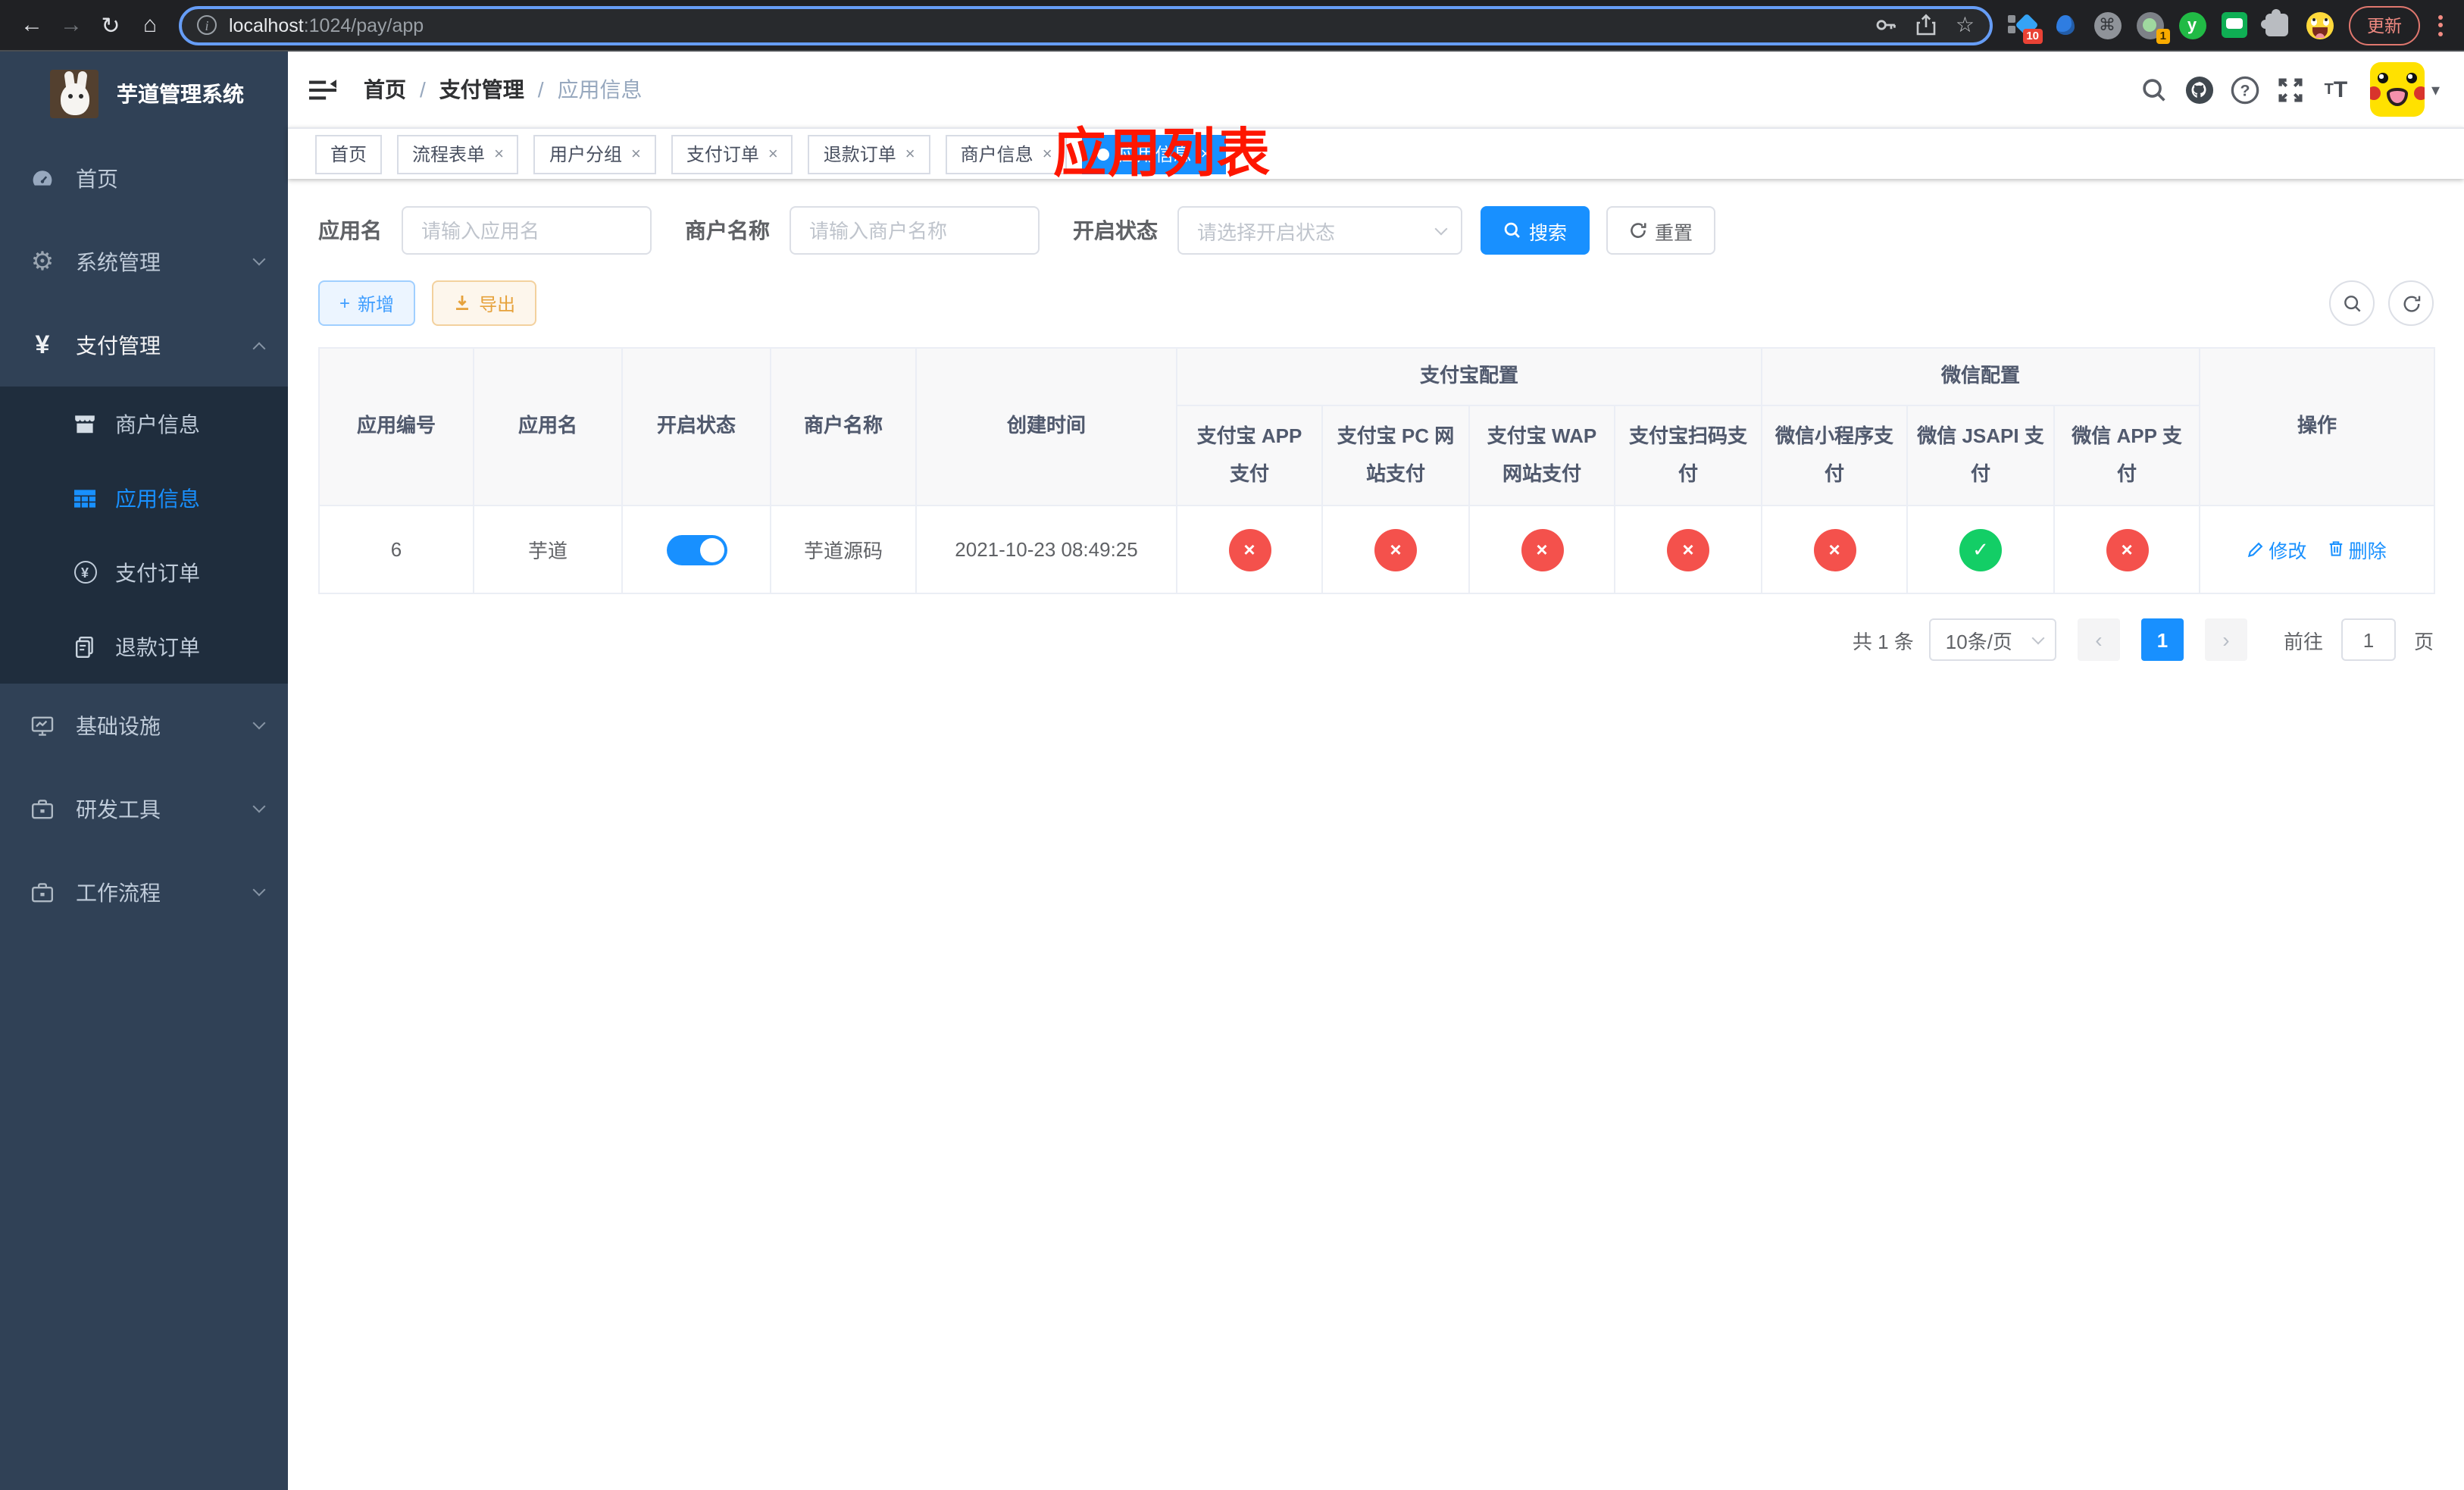  What do you see at coordinates (71, 25) in the screenshot?
I see `browser-forward-icon: →` at bounding box center [71, 25].